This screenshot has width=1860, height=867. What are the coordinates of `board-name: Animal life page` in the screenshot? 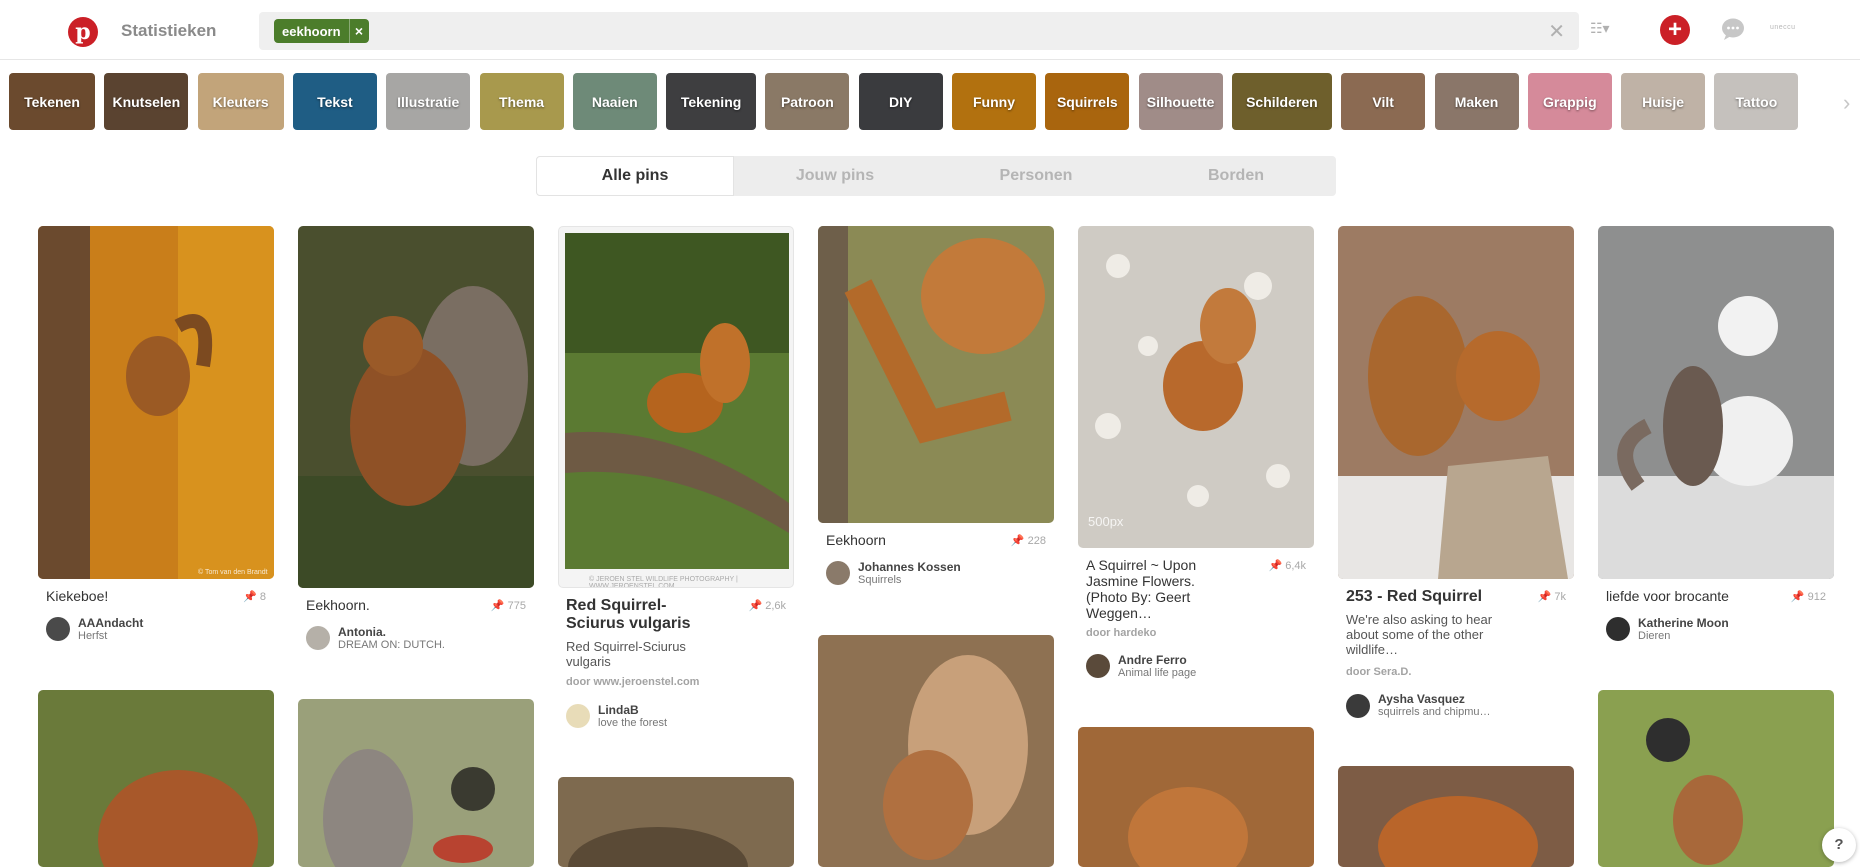 It's located at (1157, 673).